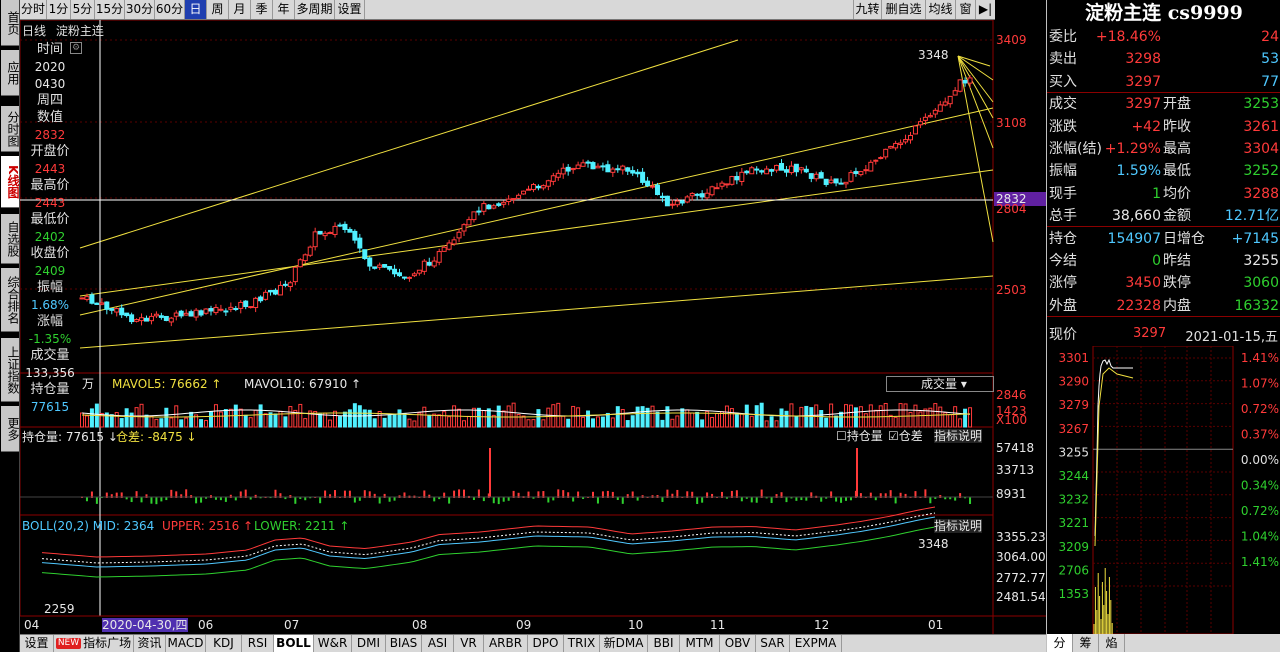 This screenshot has width=1280, height=652. I want to click on indicator-btn-1: NEW 指标广场, so click(94, 643).